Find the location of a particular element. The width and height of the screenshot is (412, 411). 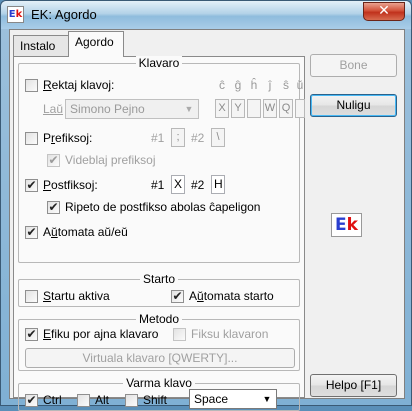

startu-aktiva-label: Startu aktiva is located at coordinates (76, 296).